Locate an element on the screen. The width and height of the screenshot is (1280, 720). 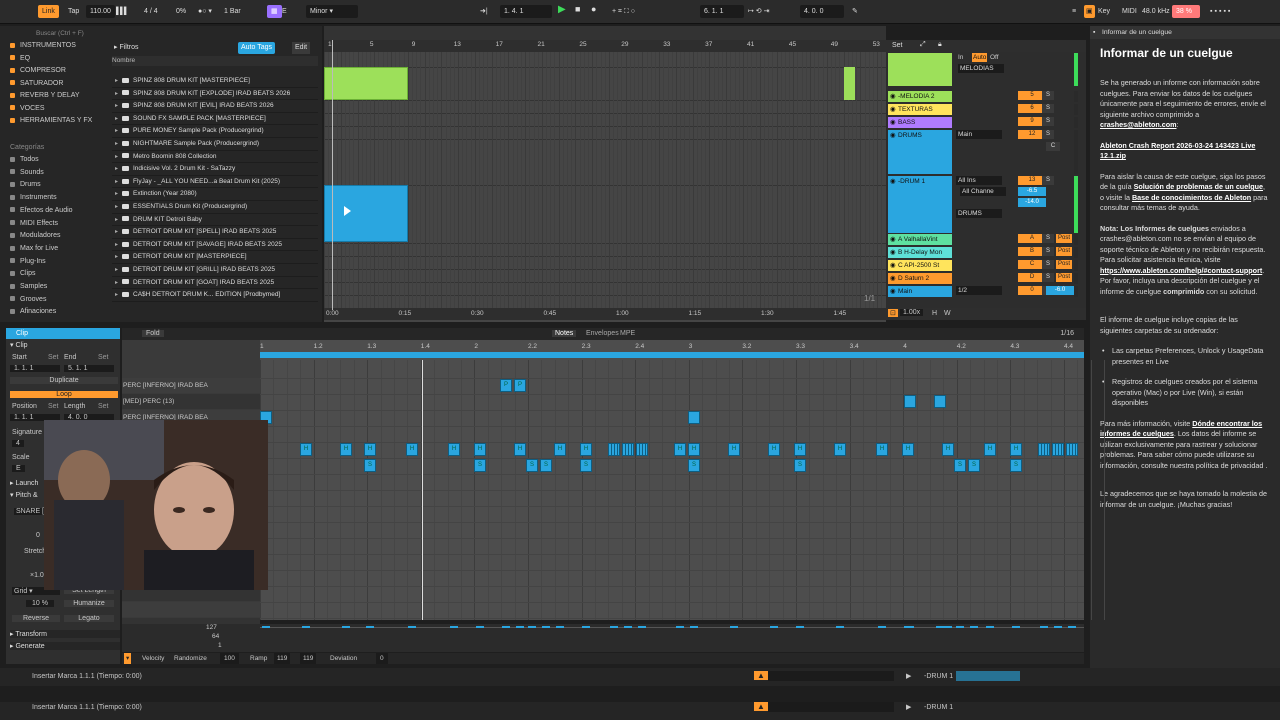
mixer-track-title: ◉ C API-2500 St is located at coordinates (920, 265).